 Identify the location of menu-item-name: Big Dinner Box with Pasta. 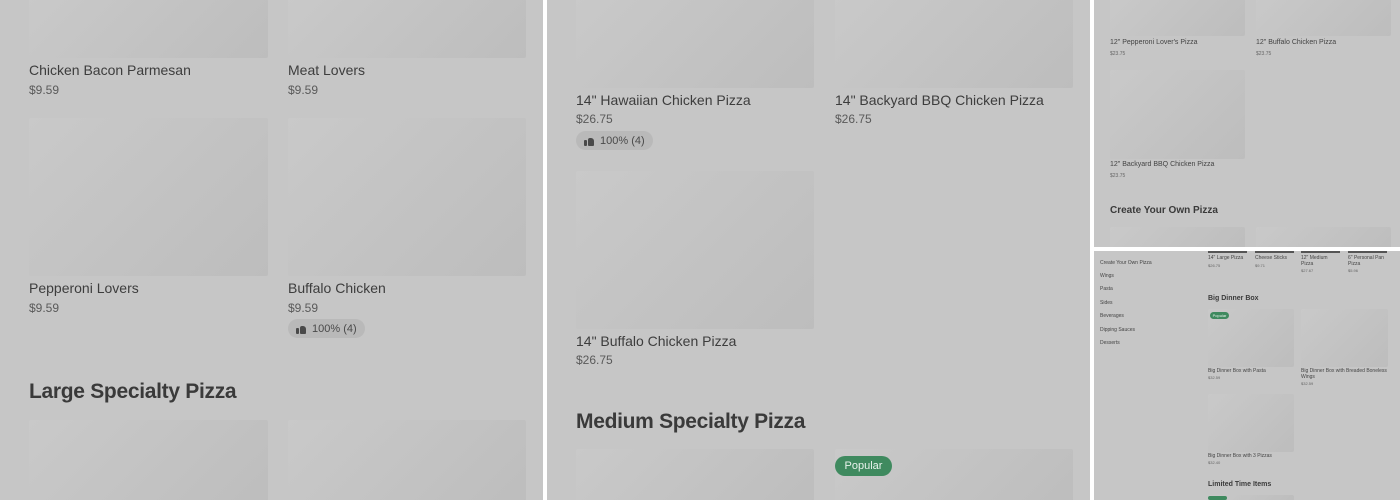
(1251, 371).